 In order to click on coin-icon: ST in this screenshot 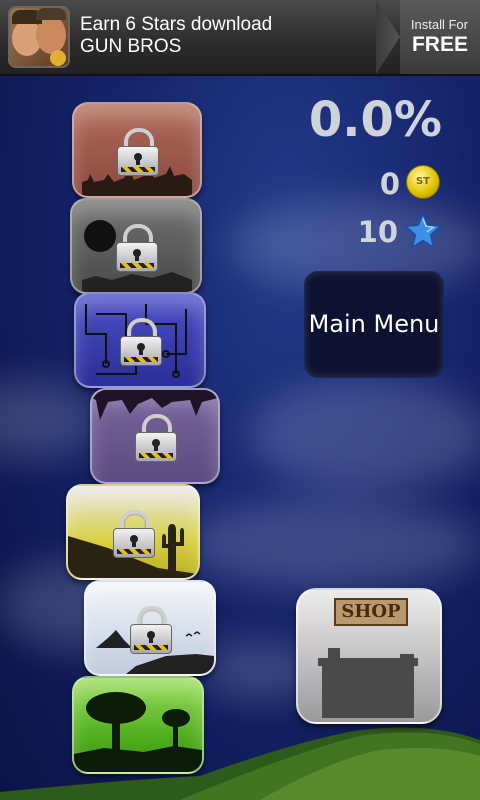, I will do `click(423, 182)`.